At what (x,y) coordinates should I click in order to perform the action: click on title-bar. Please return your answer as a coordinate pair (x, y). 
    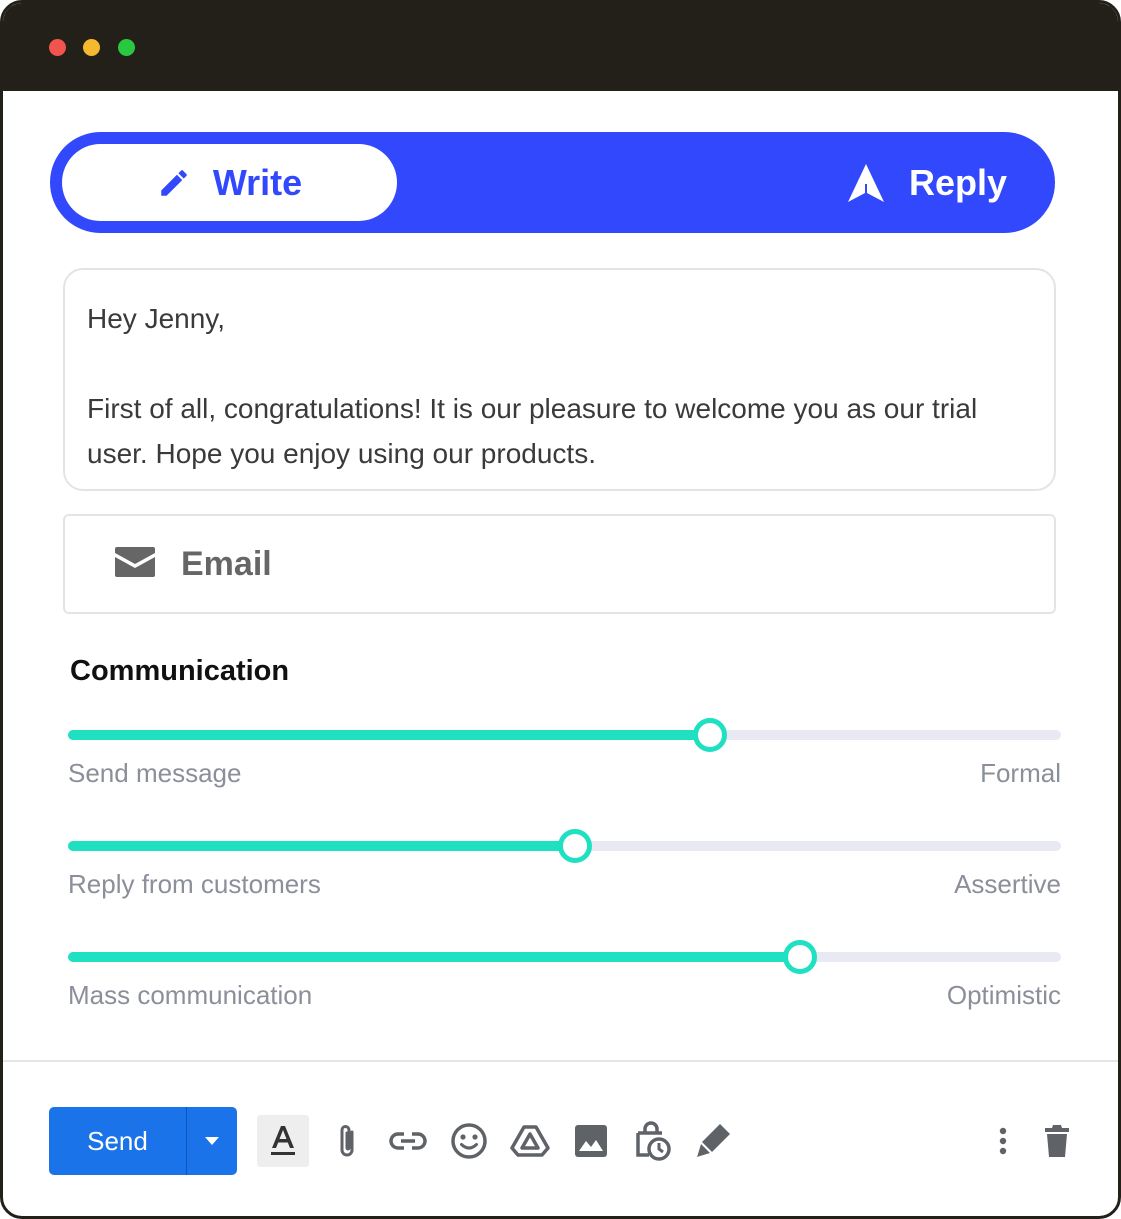
    Looking at the image, I should click on (560, 47).